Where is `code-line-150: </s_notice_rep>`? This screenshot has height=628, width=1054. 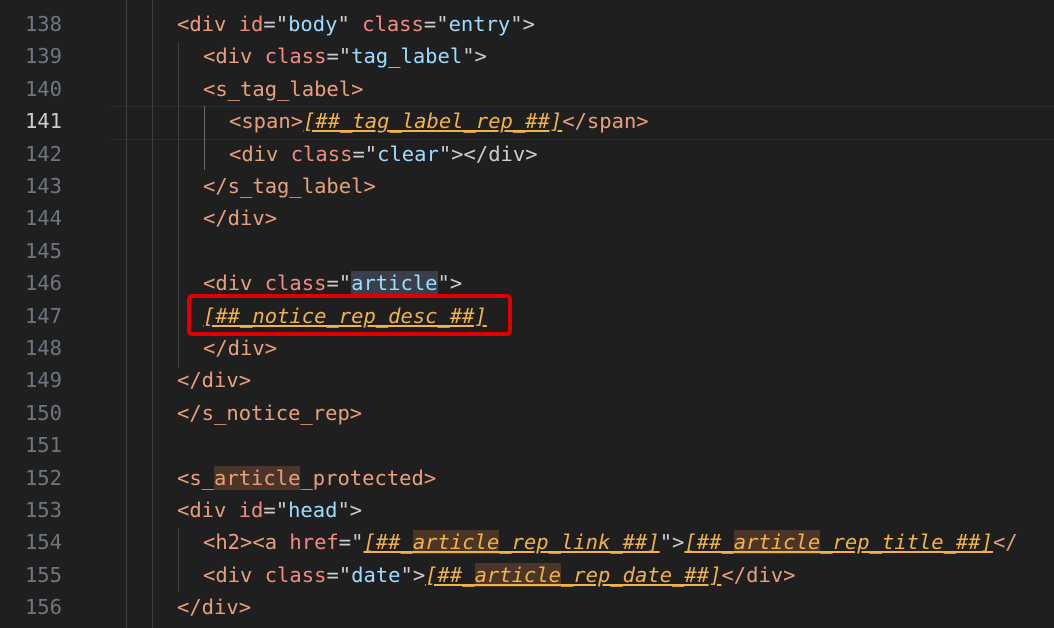 code-line-150: </s_notice_rep> is located at coordinates (269, 413).